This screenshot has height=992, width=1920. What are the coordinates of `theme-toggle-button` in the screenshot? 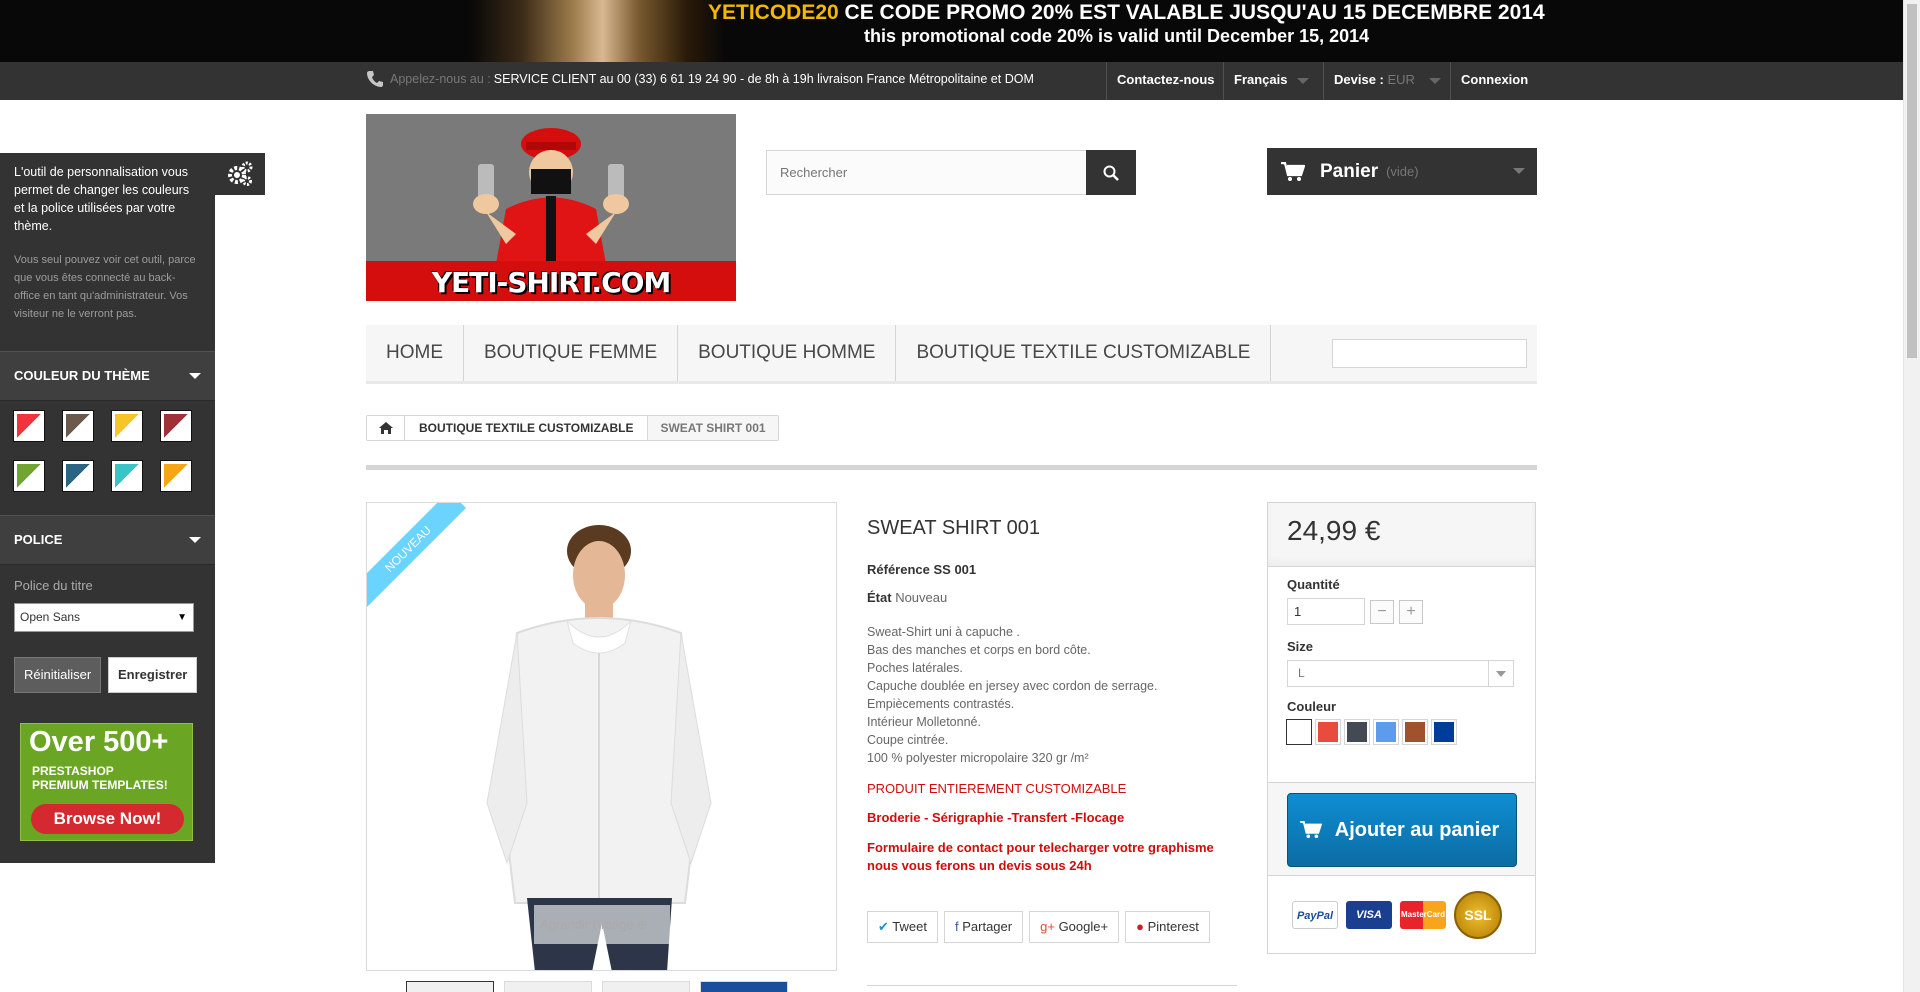 It's located at (240, 174).